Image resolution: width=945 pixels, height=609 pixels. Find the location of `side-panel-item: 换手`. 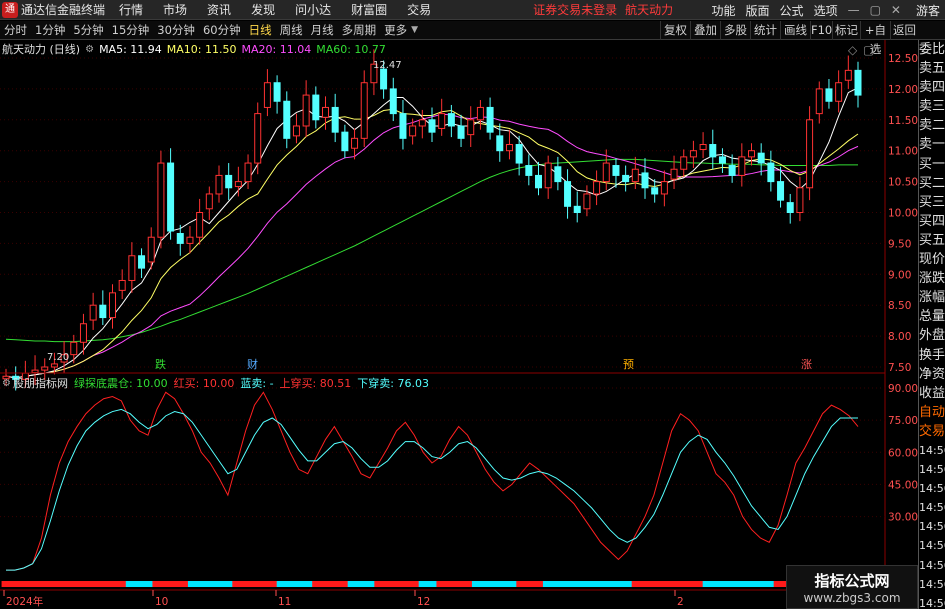

side-panel-item: 换手 is located at coordinates (932, 355).